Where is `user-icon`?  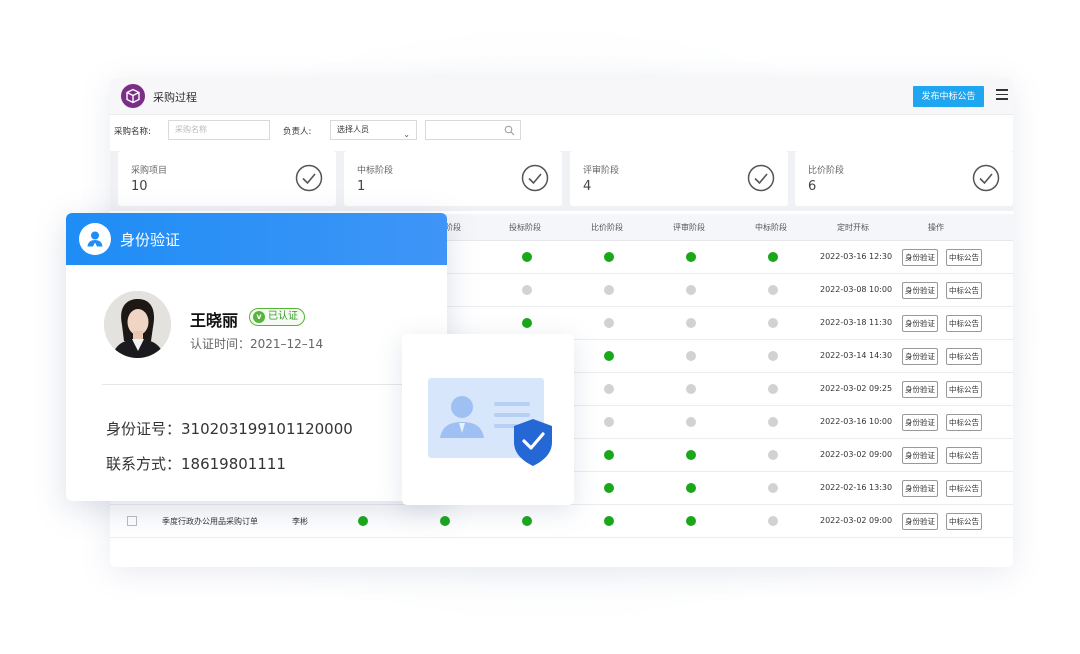 user-icon is located at coordinates (95, 239).